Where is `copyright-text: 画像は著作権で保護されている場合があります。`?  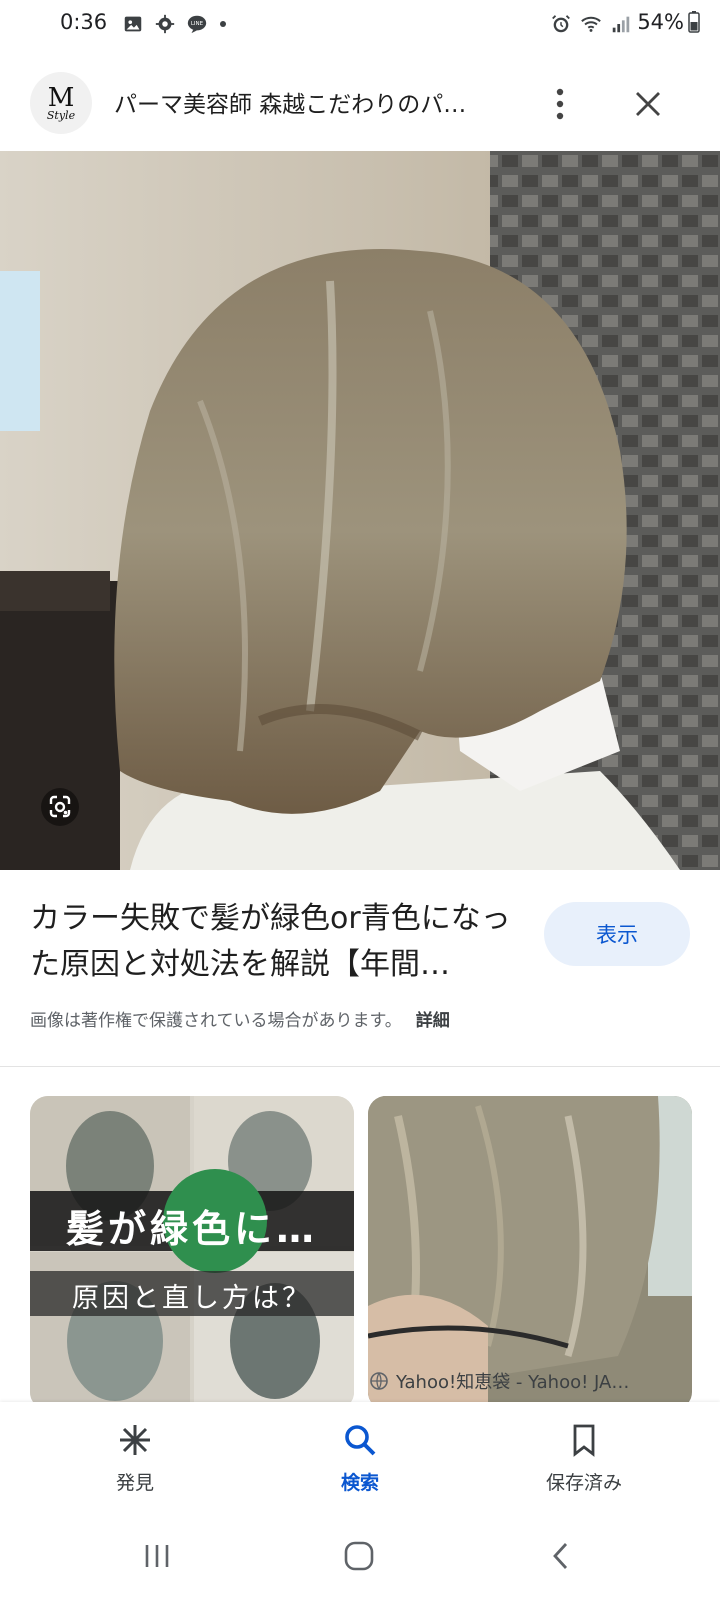
copyright-text: 画像は著作権で保護されている場合があります。 is located at coordinates (216, 1021).